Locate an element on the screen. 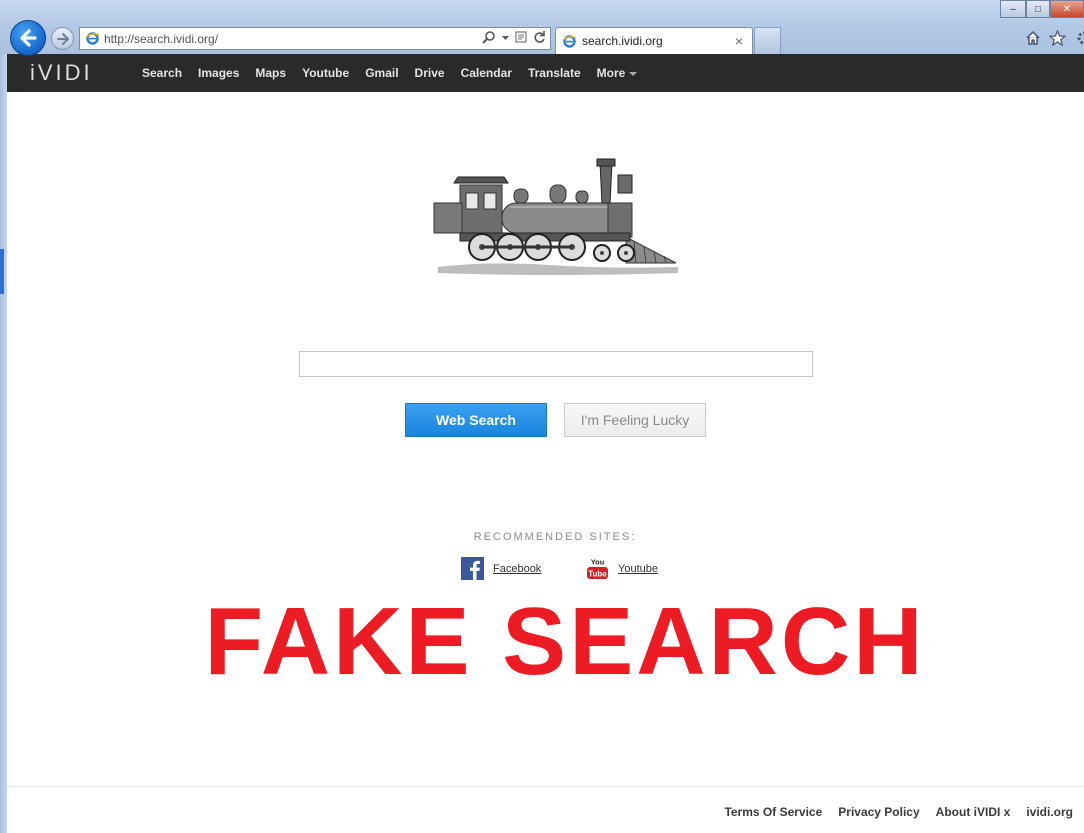  dropdown-icon is located at coordinates (505, 37).